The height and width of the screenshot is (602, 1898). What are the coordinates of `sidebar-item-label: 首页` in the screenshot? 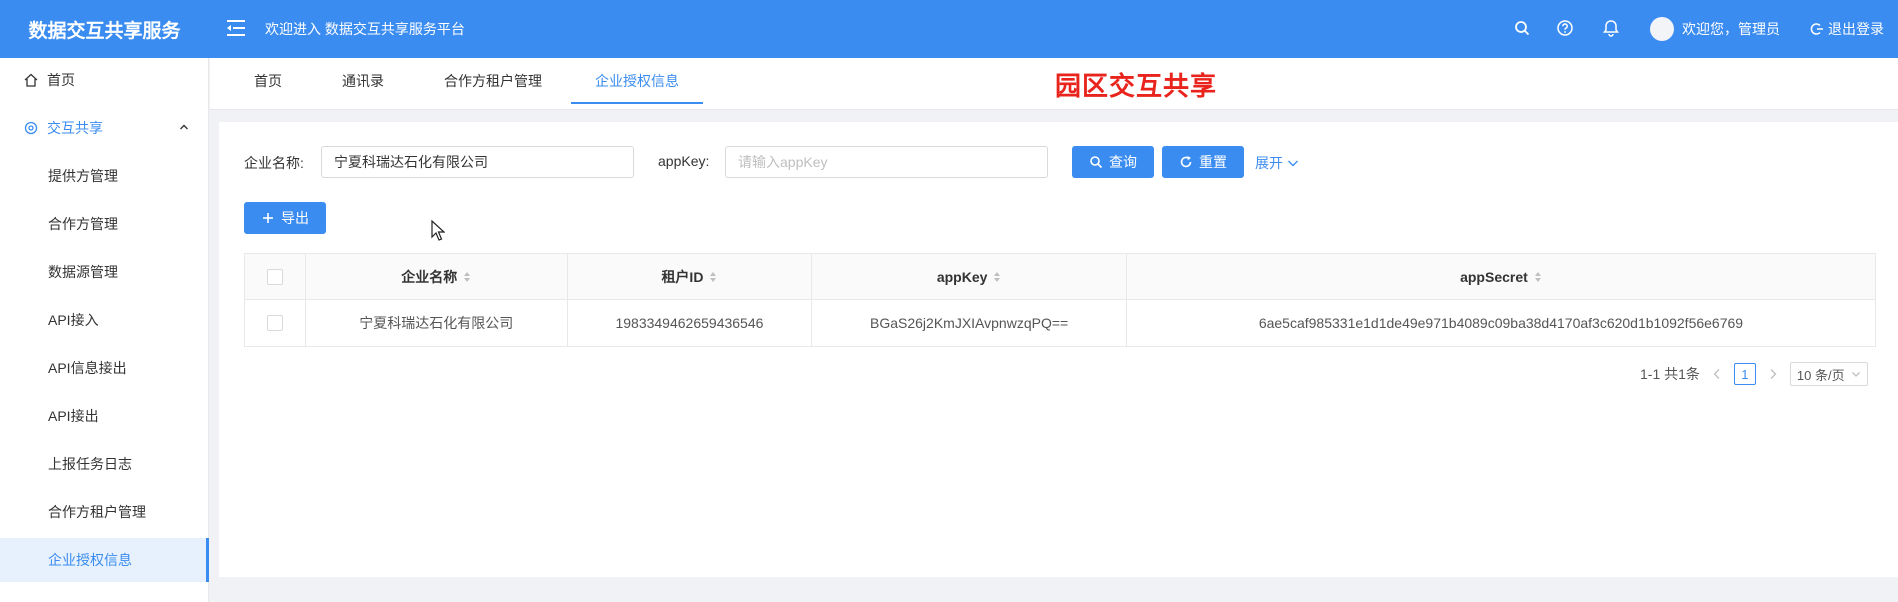 It's located at (61, 80).